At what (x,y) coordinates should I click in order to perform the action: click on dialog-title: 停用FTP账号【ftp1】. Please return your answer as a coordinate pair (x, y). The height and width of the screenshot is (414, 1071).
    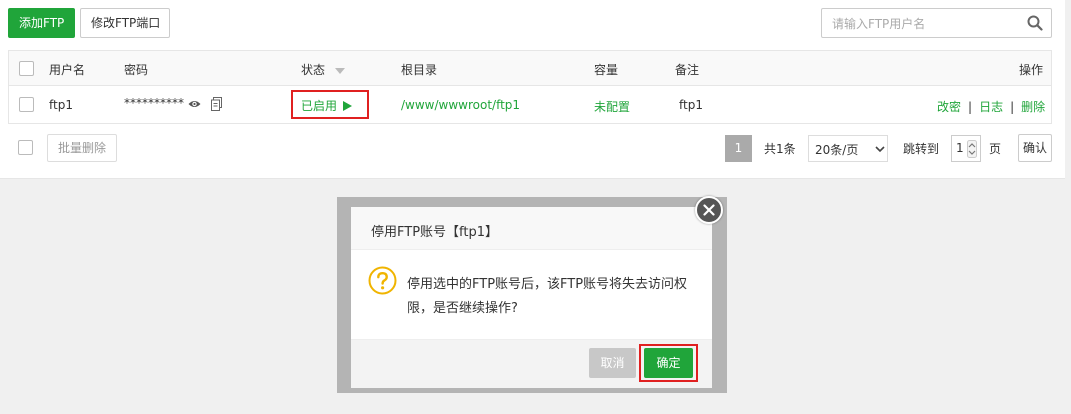
    Looking at the image, I should click on (434, 232).